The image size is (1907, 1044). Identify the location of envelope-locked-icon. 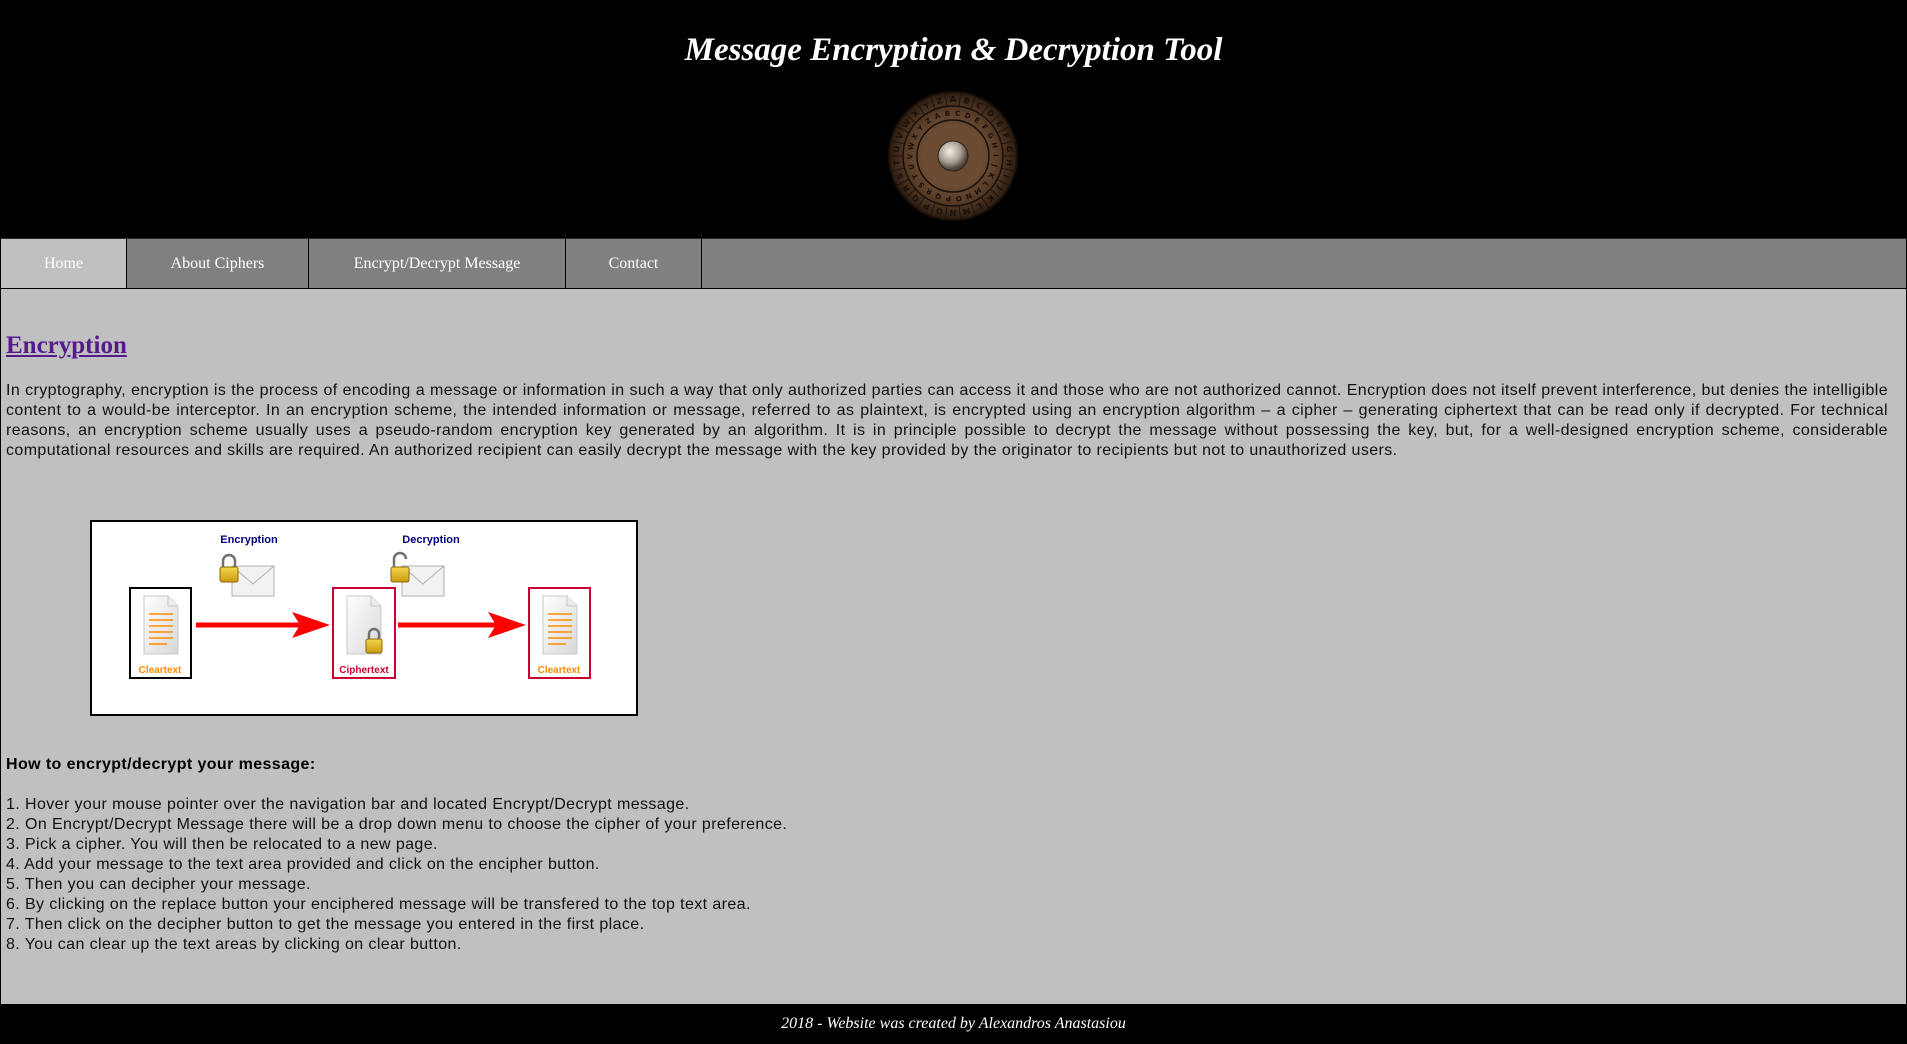
(247, 575).